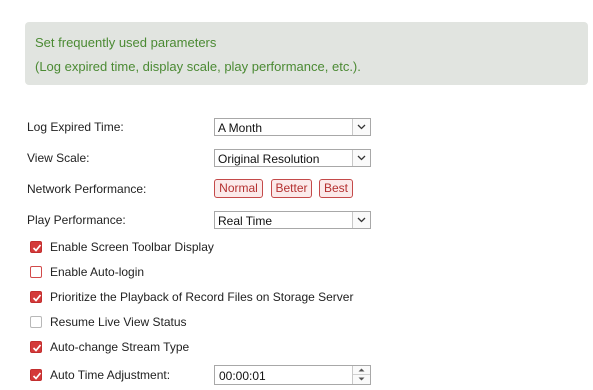 The width and height of the screenshot is (593, 390). I want to click on auto-change-stream-checkbox, so click(36, 347).